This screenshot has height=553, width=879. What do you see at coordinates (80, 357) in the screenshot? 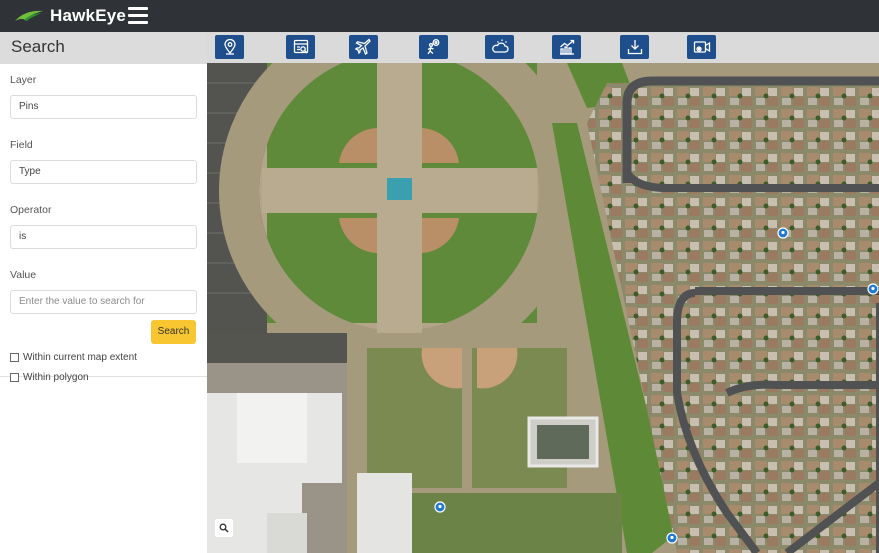
I see `within-map-extent-label: Within current map extent` at bounding box center [80, 357].